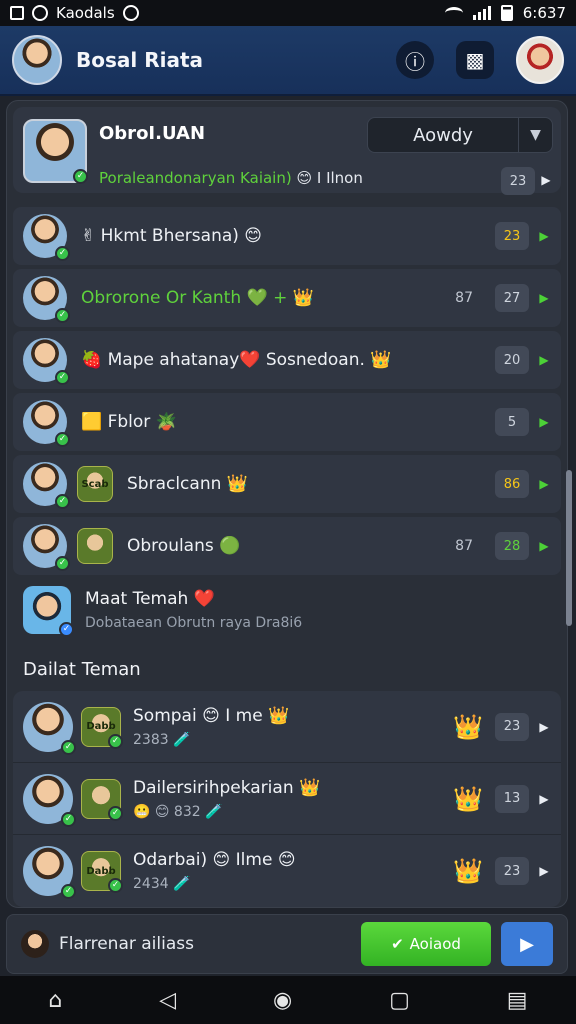 The image size is (576, 1024). I want to click on system-nav: ⌂ ◁ ◉ ▢ ▤, so click(288, 1000).